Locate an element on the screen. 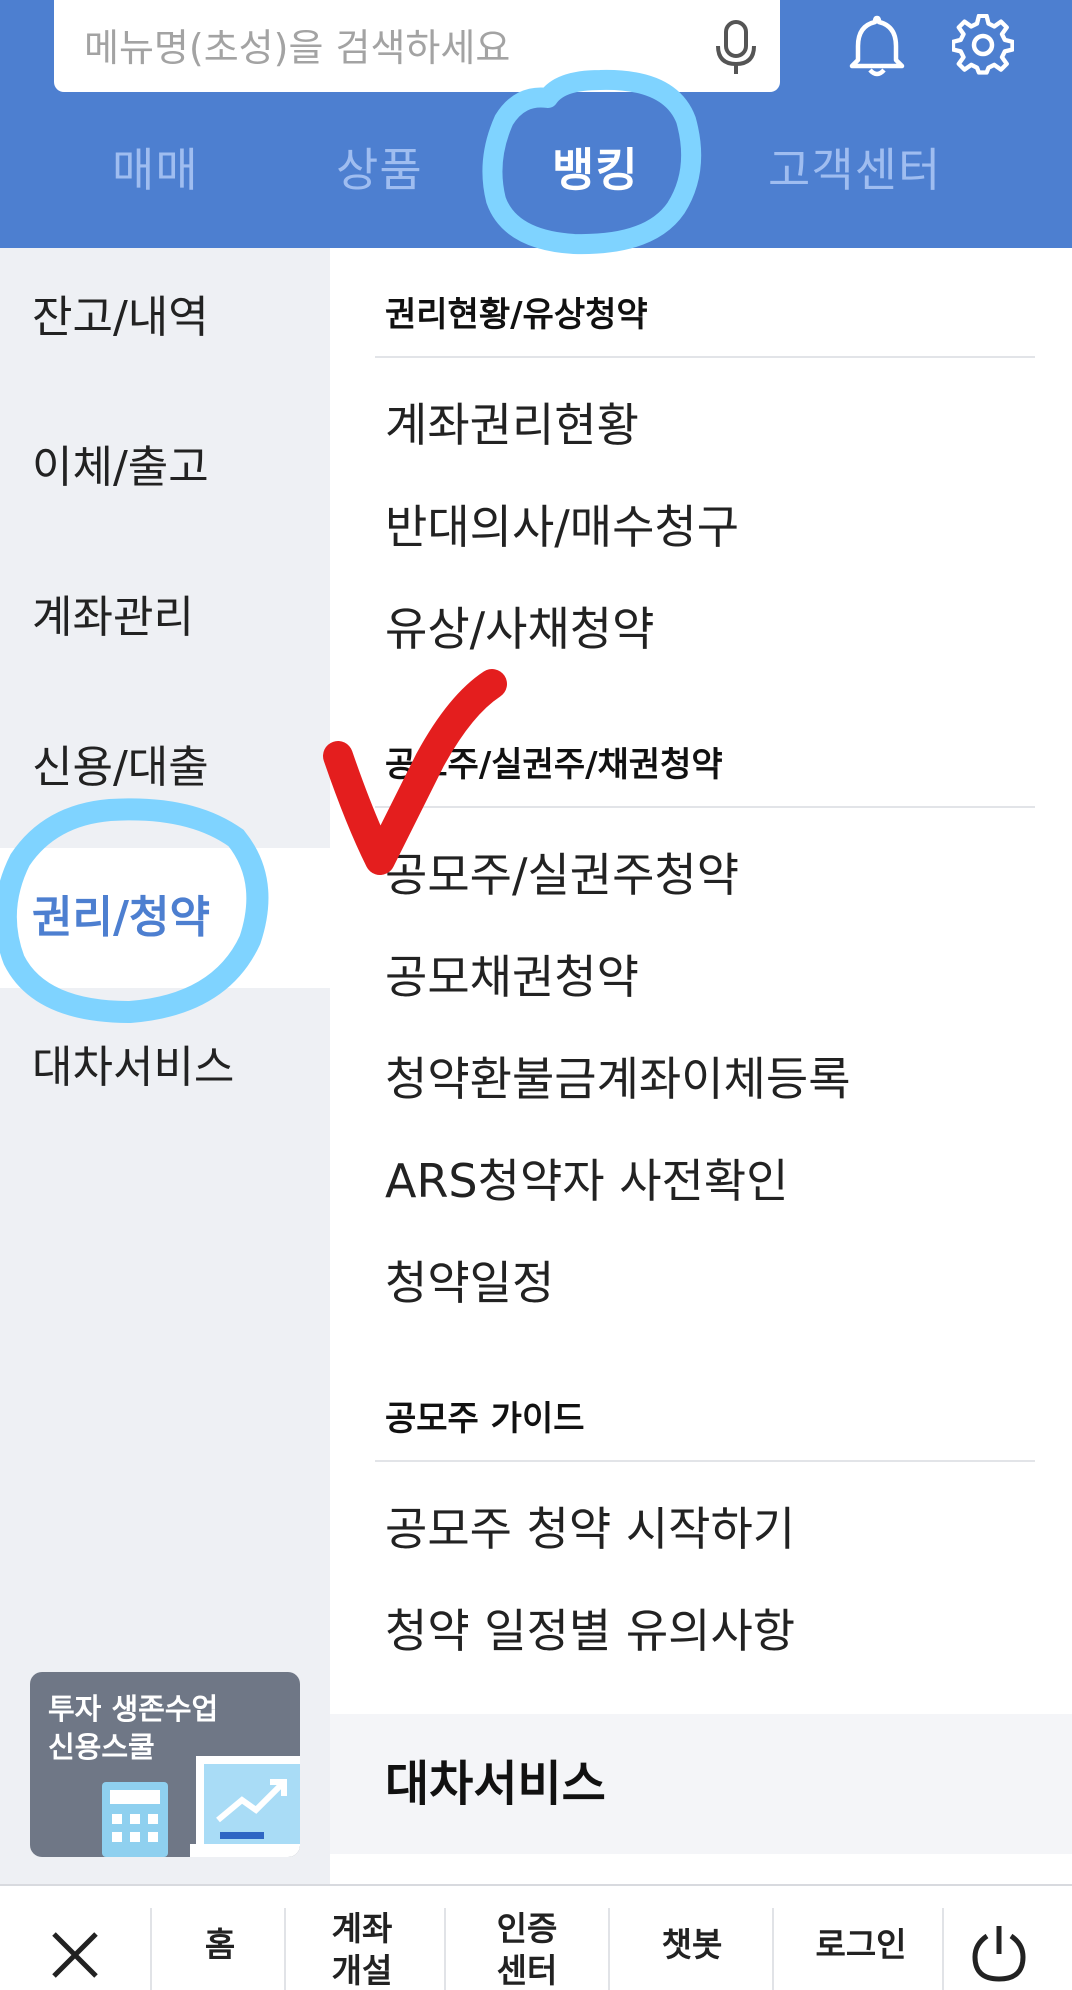 The height and width of the screenshot is (1990, 1072). sidebar-item-account: 계좌관리 is located at coordinates (165, 618).